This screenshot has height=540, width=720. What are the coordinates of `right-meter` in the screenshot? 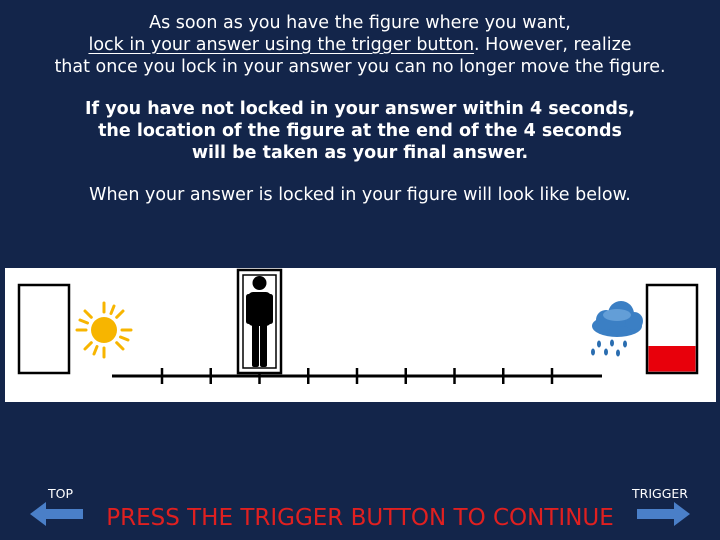 It's located at (672, 329).